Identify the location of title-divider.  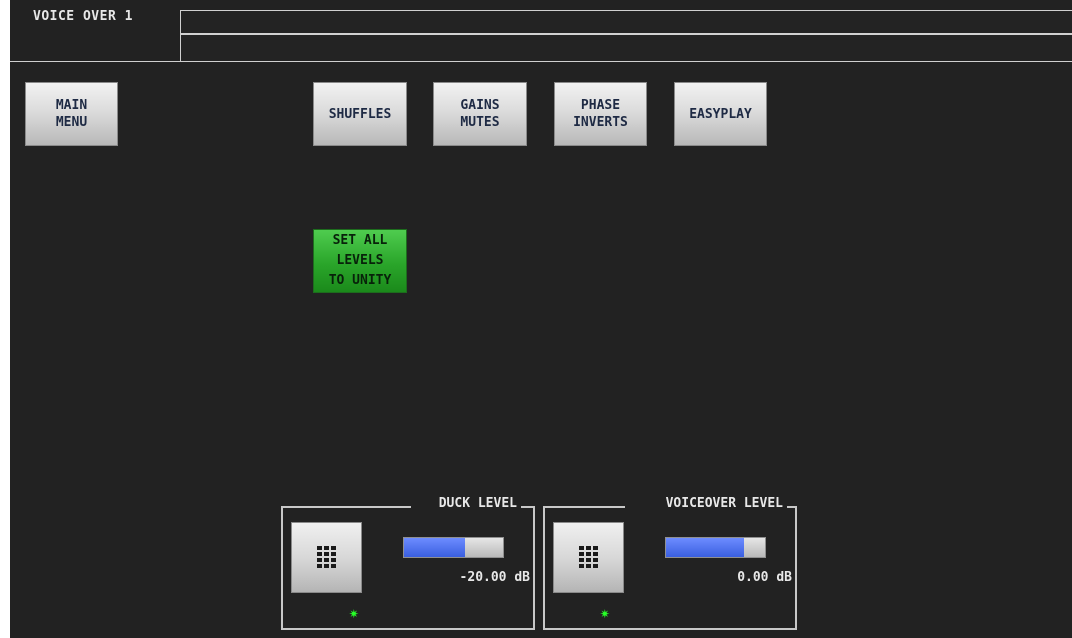
(95, 61).